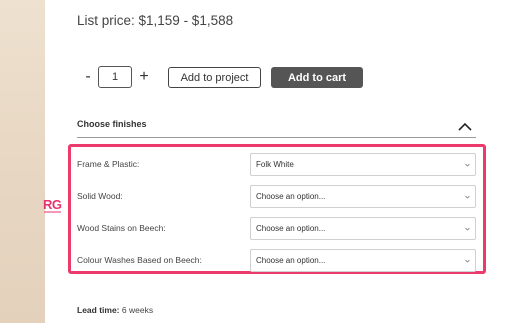  Describe the element at coordinates (52, 204) in the screenshot. I see `brand-logo: RG` at that location.